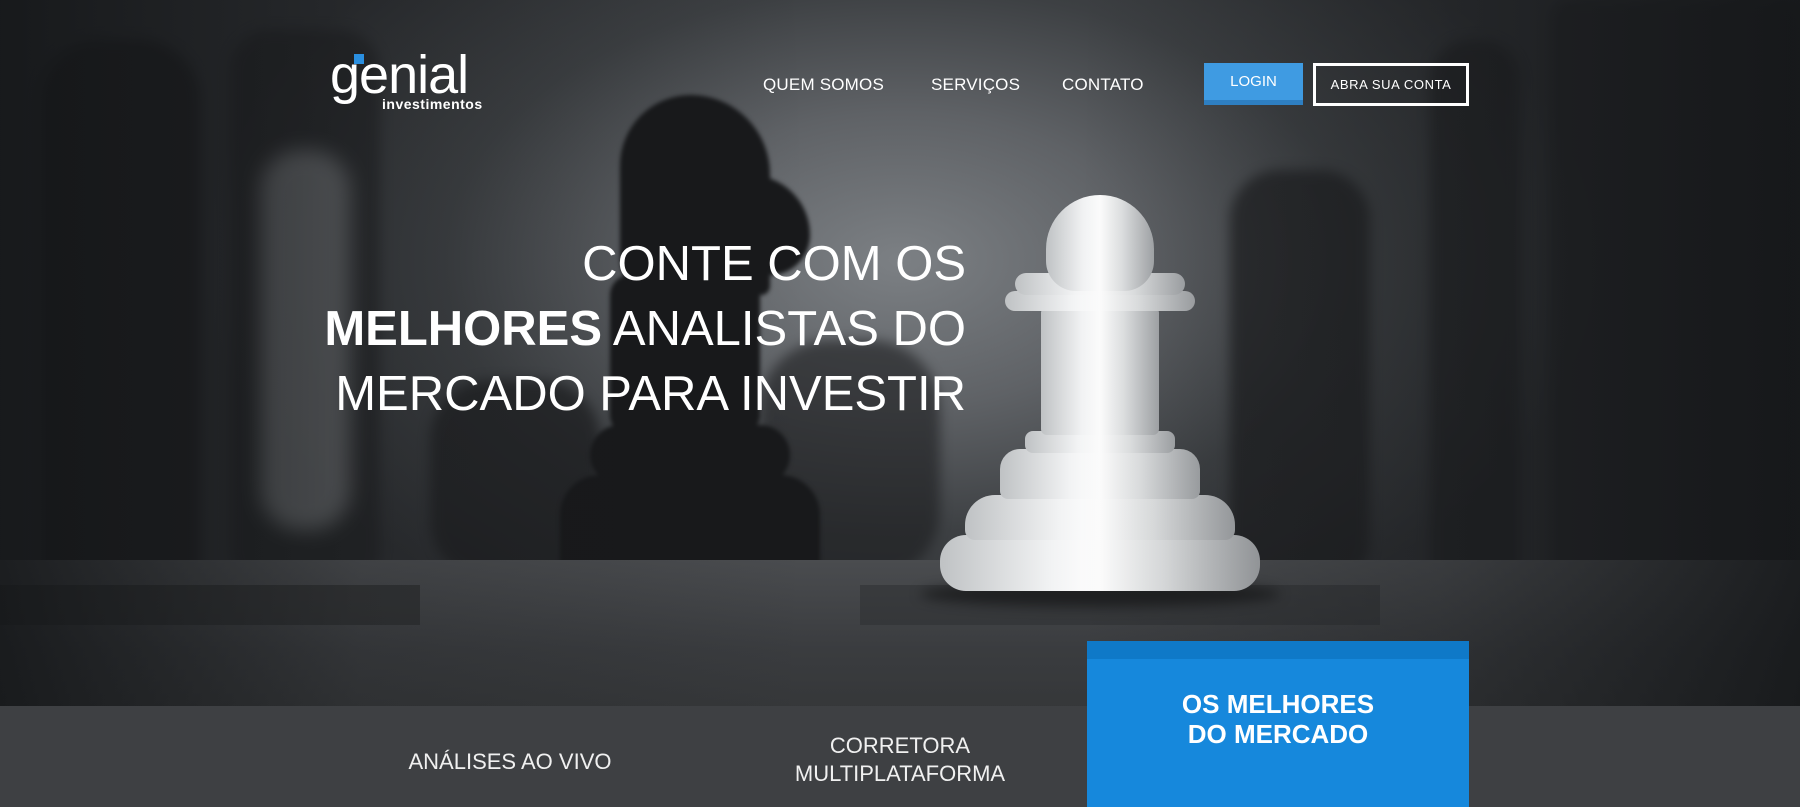 The width and height of the screenshot is (1800, 807). What do you see at coordinates (650, 394) in the screenshot?
I see `hero-headline-line3: MERCADO PARA INVESTIR` at bounding box center [650, 394].